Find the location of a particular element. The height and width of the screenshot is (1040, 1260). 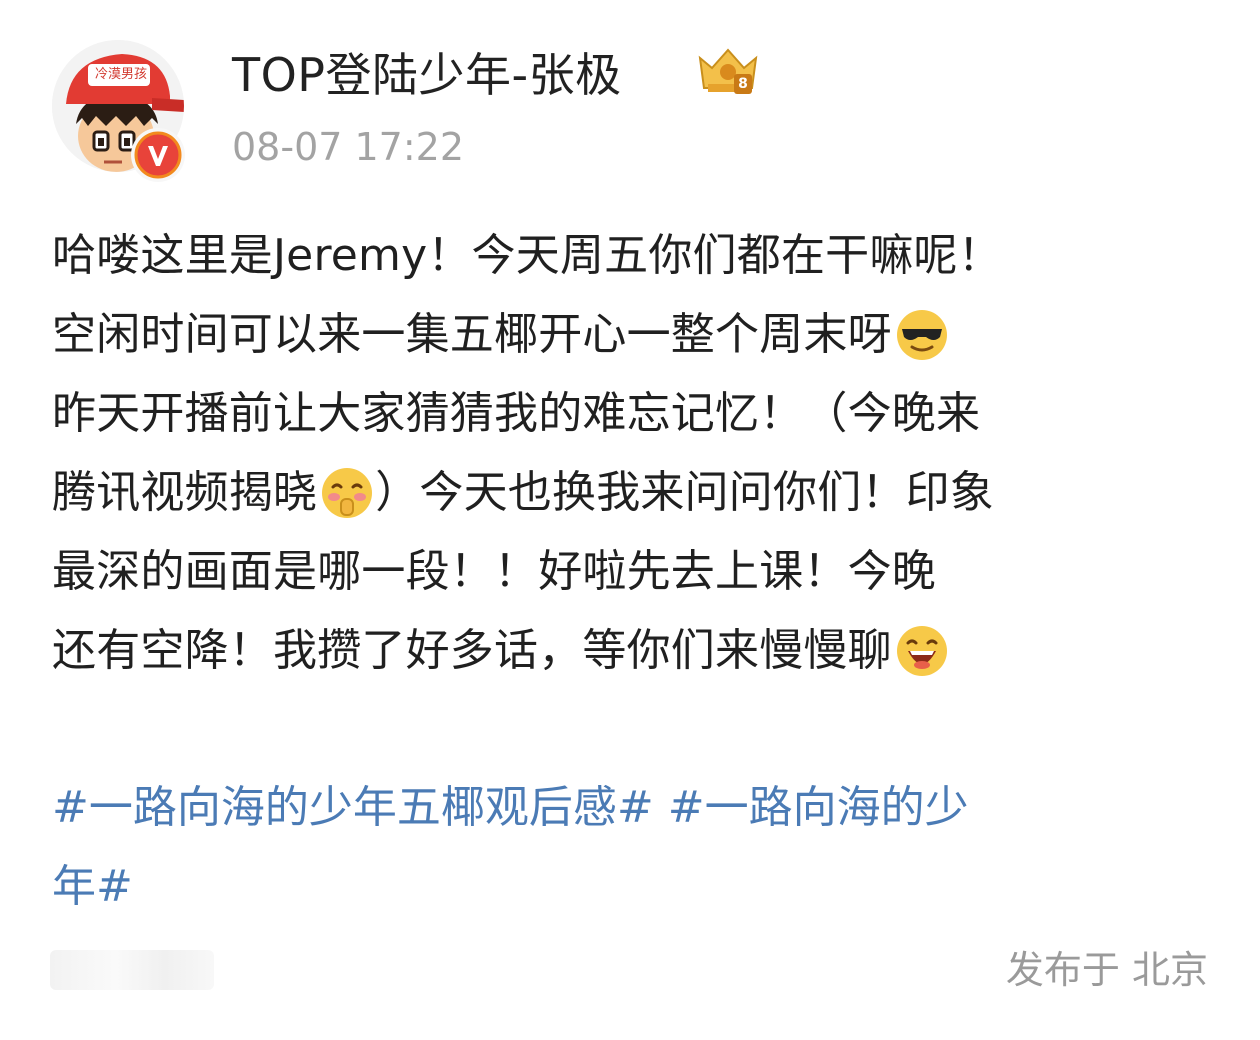

level-badge-number: 8 is located at coordinates (743, 84).